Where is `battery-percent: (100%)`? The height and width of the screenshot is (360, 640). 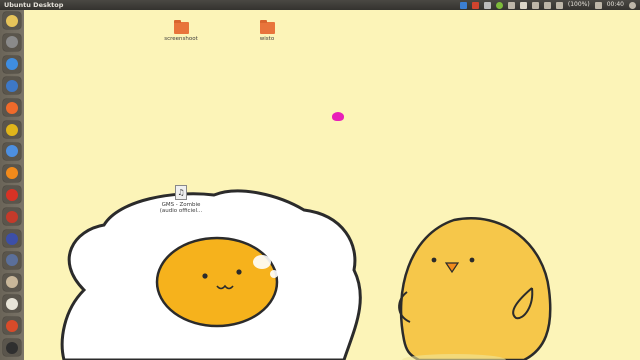 battery-percent: (100%) is located at coordinates (579, 5).